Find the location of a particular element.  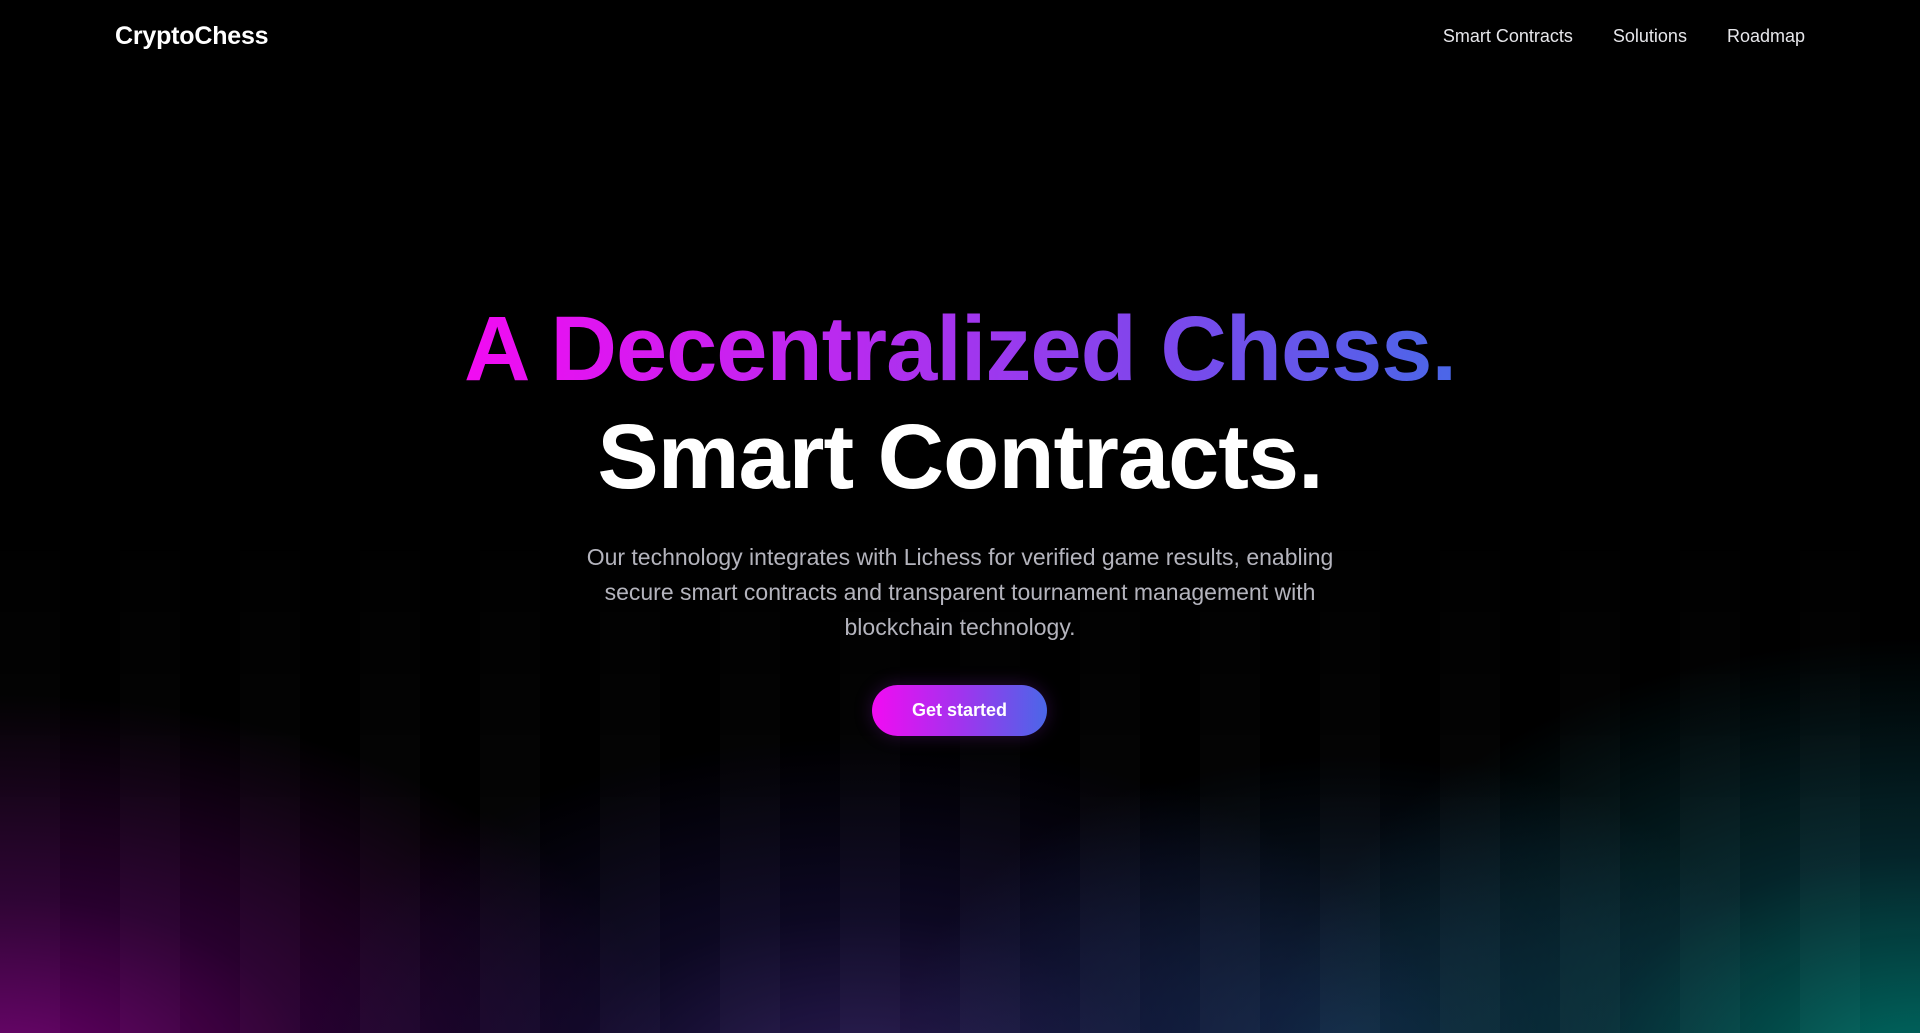

nav-link-smart-contracts: Smart Contracts is located at coordinates (1508, 36).